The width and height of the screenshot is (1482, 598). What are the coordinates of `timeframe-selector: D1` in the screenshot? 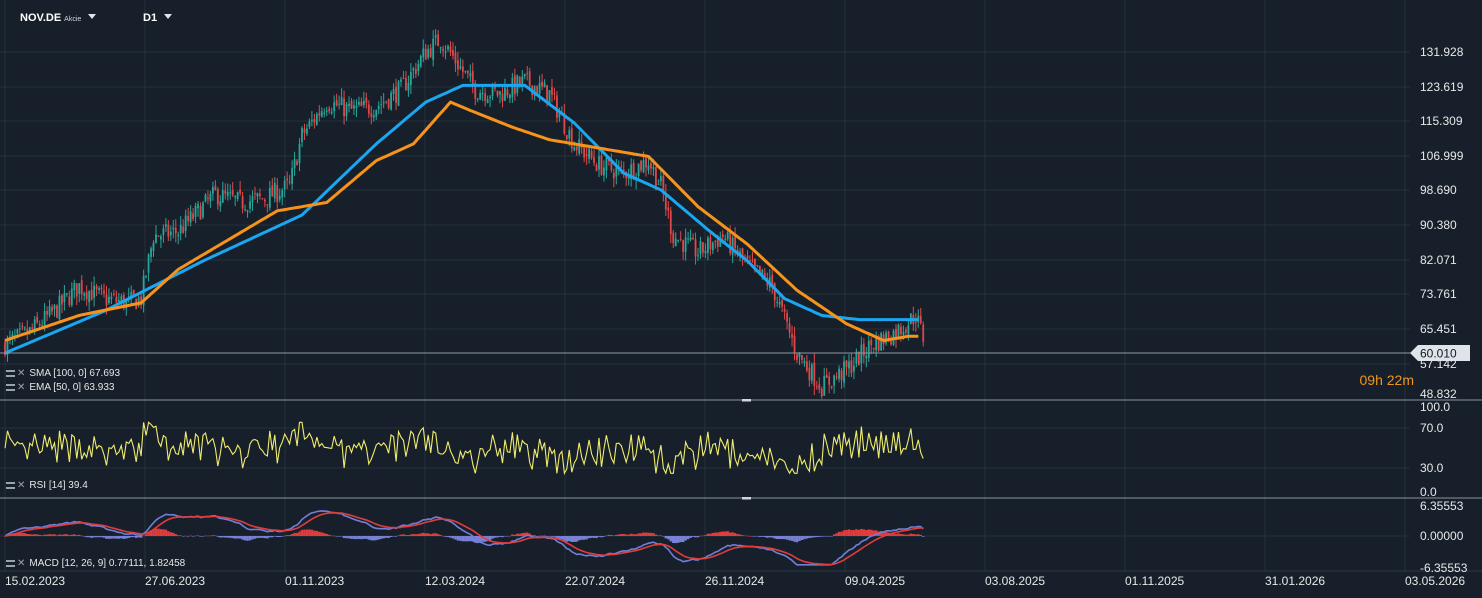 It's located at (158, 18).